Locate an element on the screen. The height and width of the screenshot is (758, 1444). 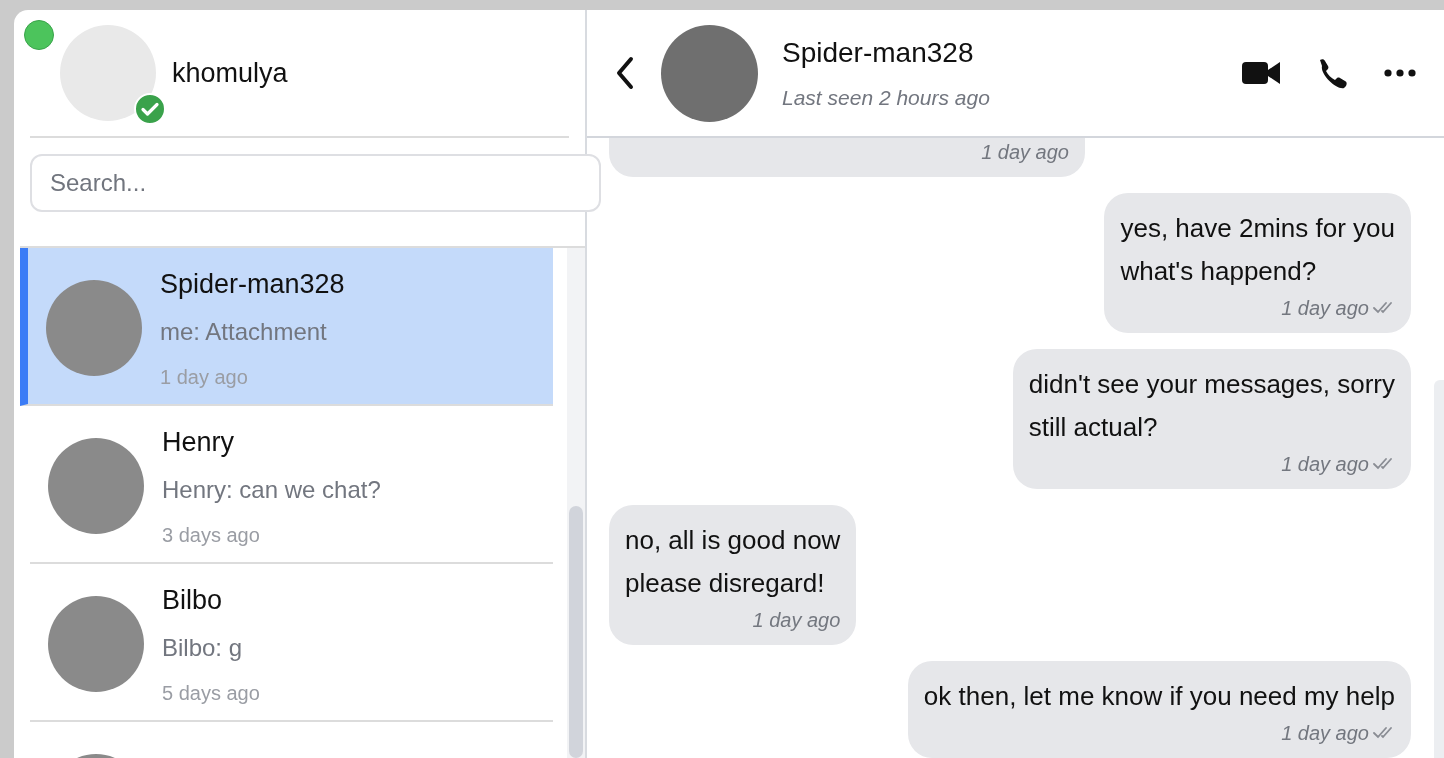
timestamp: 5 days ago is located at coordinates (211, 694).